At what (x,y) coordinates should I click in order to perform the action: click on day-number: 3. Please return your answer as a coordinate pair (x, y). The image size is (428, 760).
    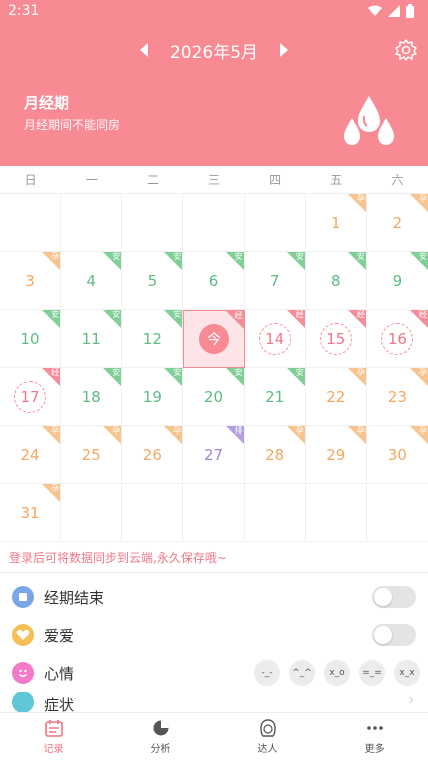
    Looking at the image, I should click on (30, 280).